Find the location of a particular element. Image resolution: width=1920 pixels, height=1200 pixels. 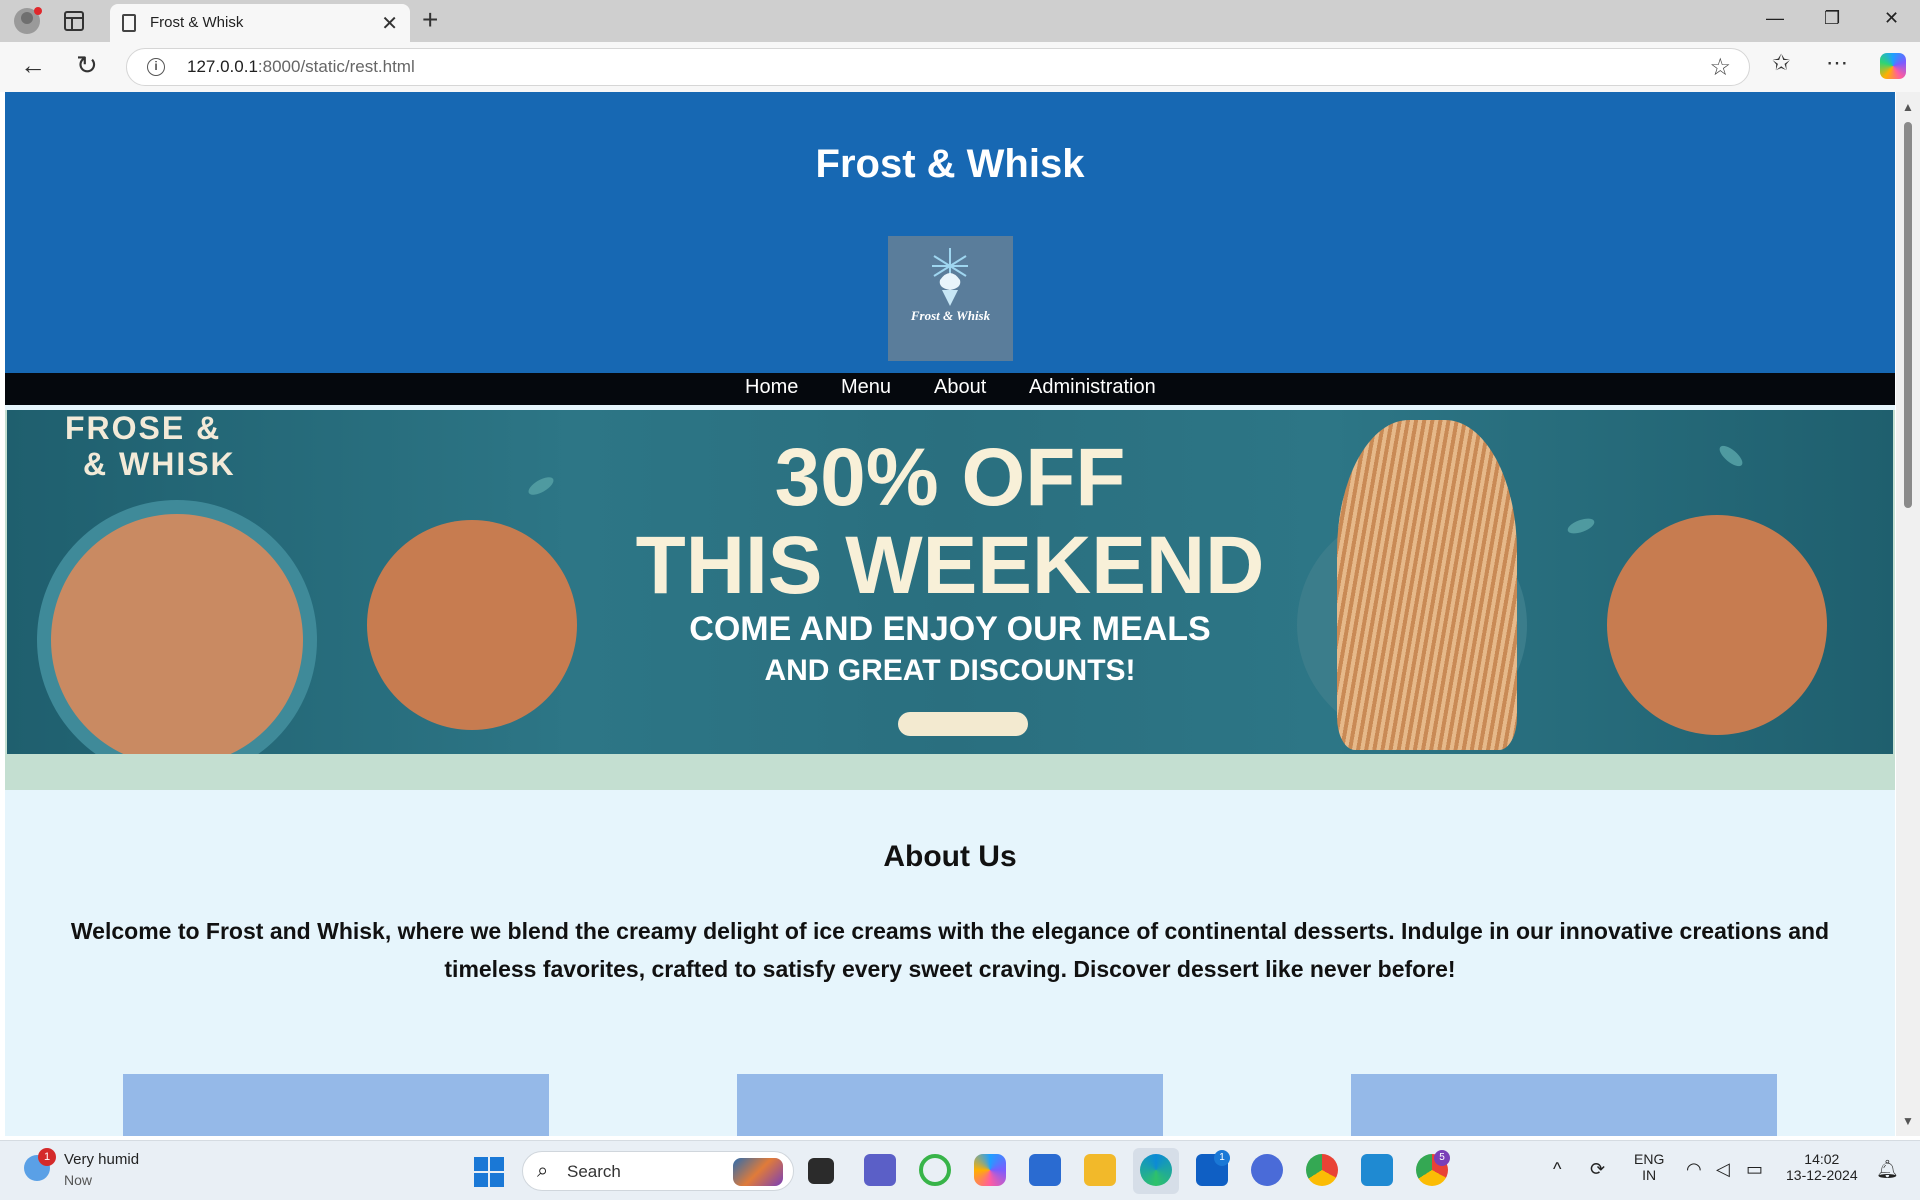

url-text: 127.0.0.1:8000/static/rest.html is located at coordinates (301, 67).